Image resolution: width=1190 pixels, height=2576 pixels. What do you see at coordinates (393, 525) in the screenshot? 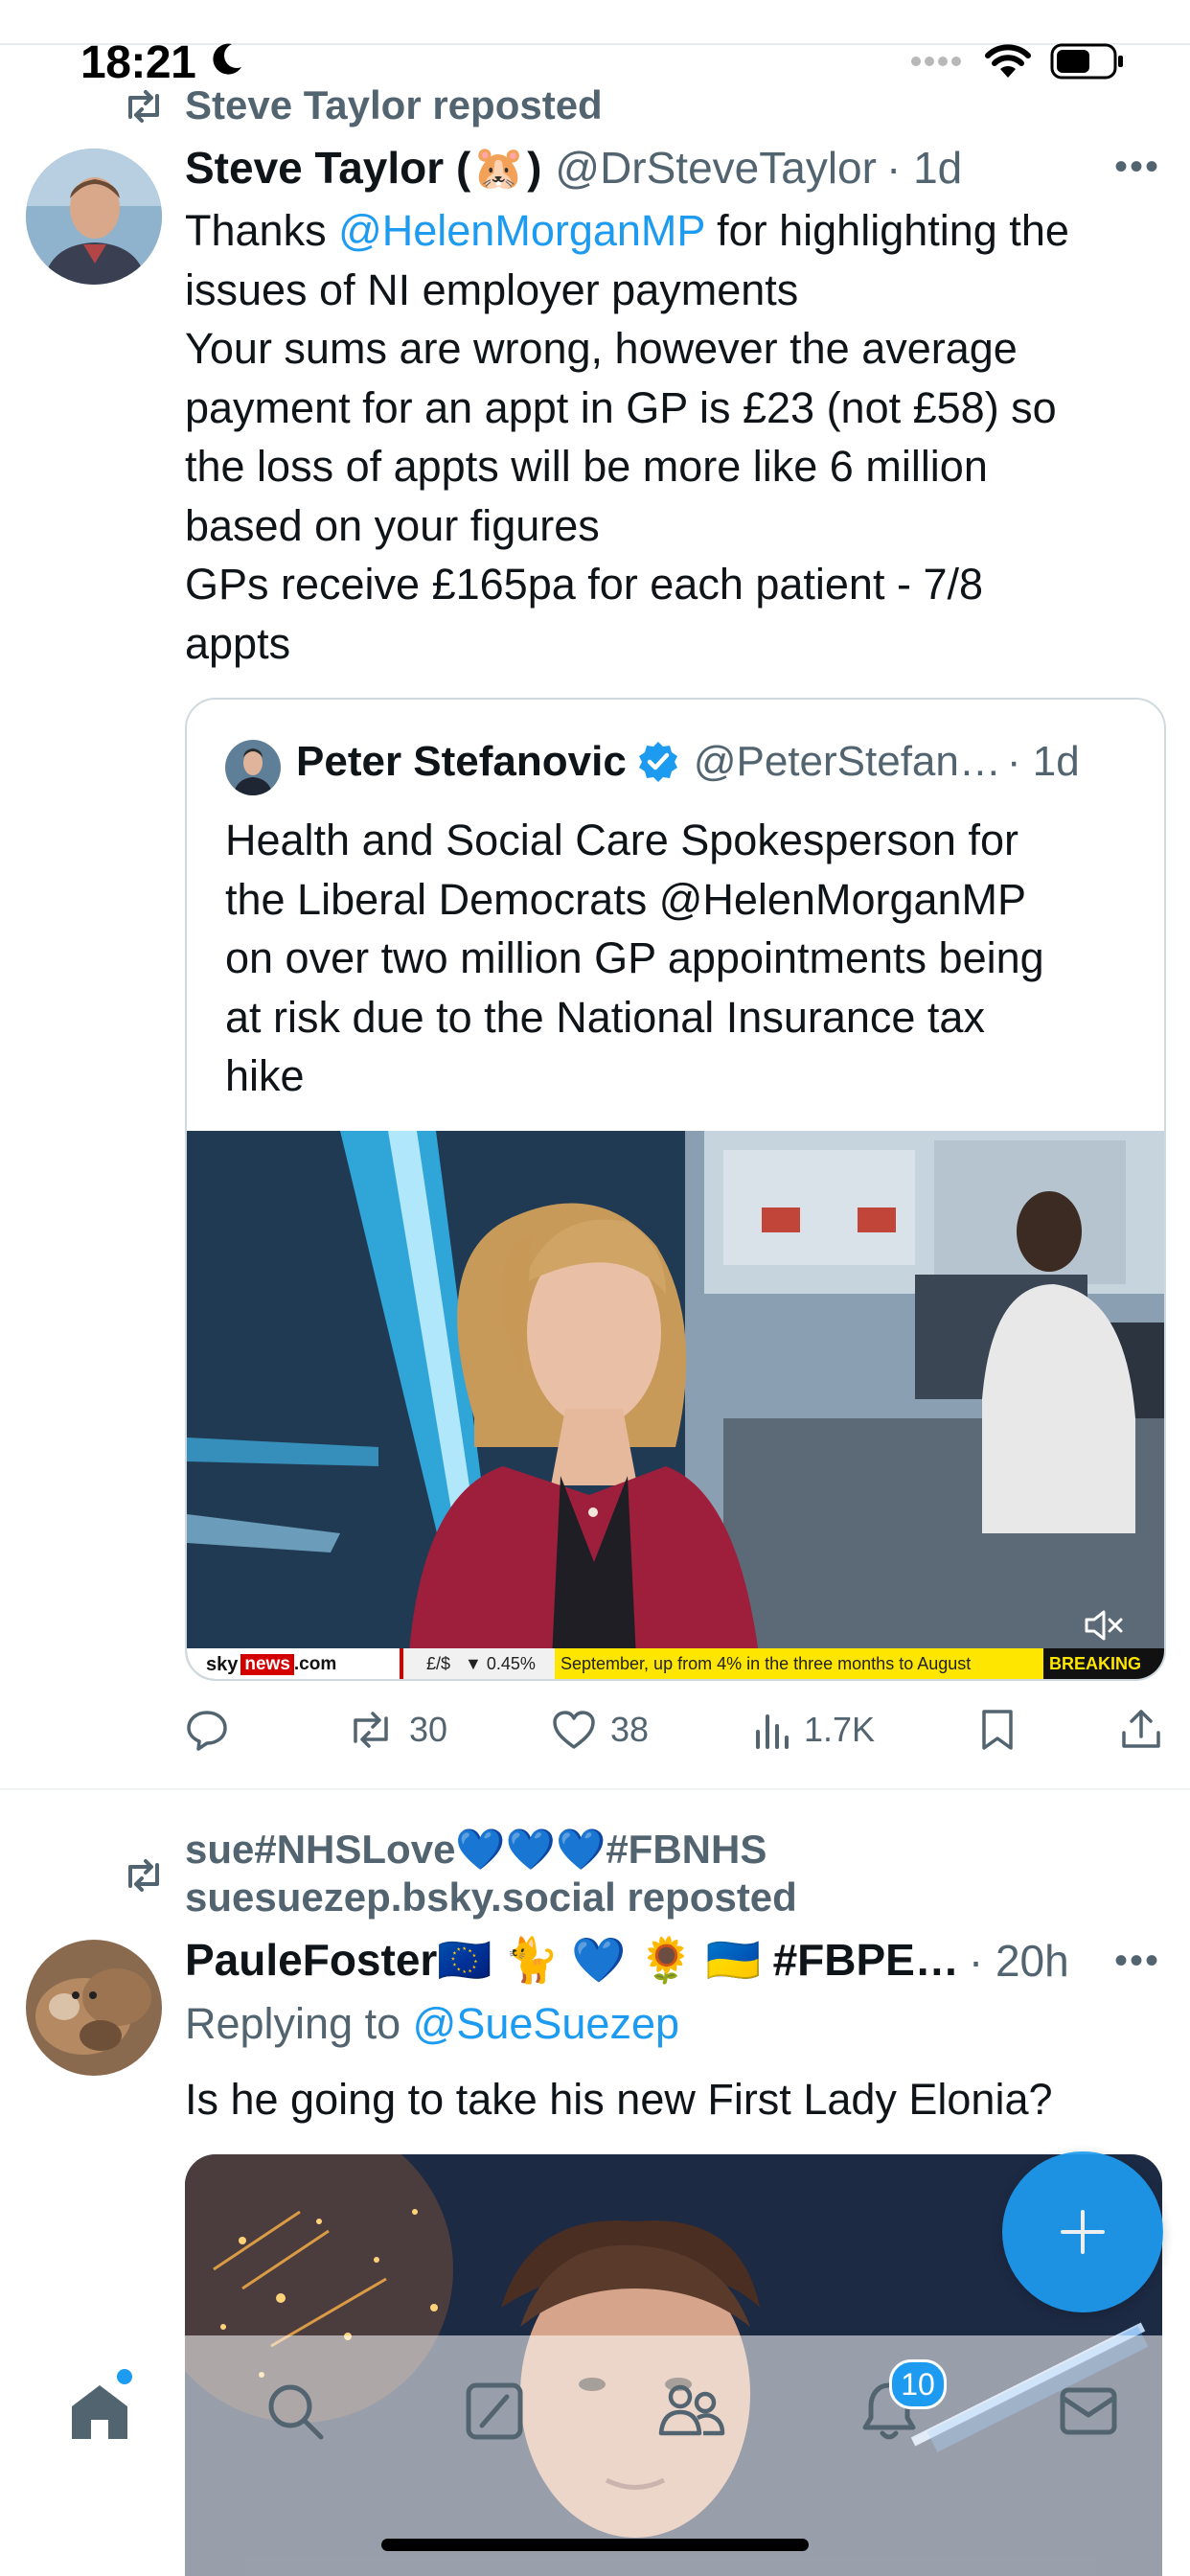
I see `body-line: based on your figures` at bounding box center [393, 525].